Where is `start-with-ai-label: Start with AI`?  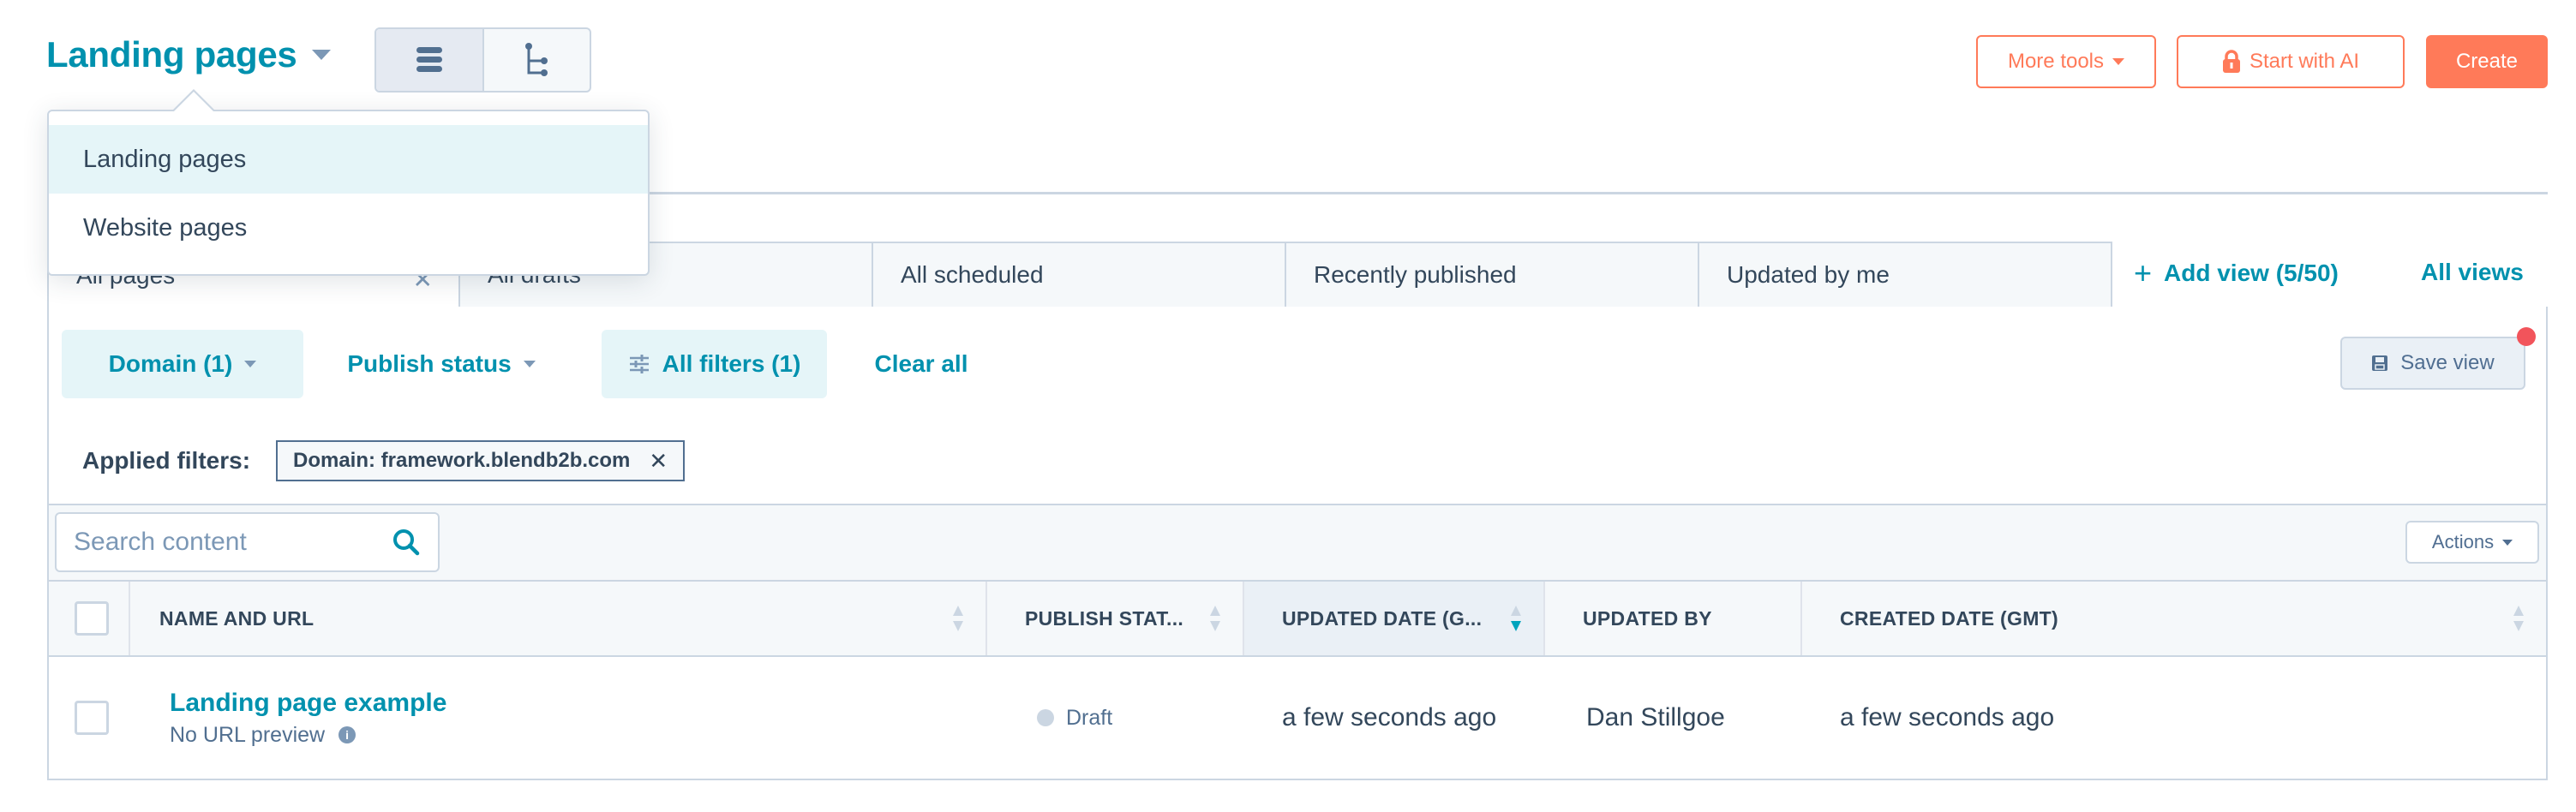 start-with-ai-label: Start with AI is located at coordinates (2304, 61).